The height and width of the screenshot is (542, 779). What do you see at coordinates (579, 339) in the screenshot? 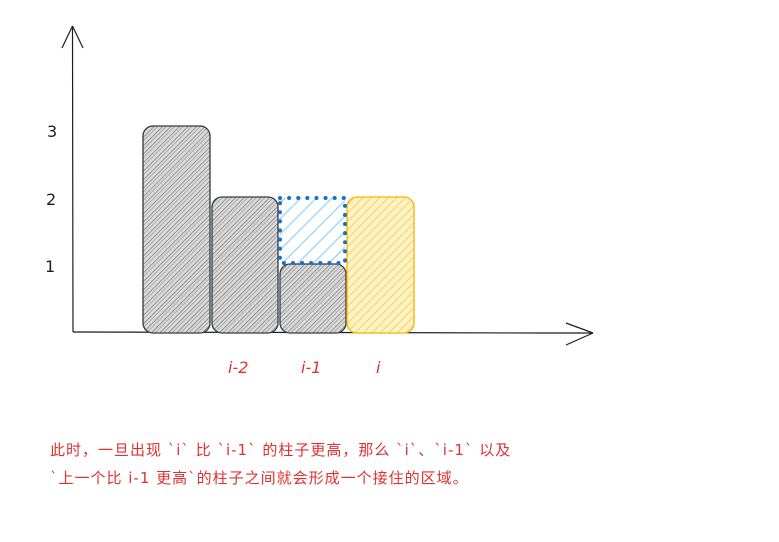
I see `x-axis-arrow-bottom` at bounding box center [579, 339].